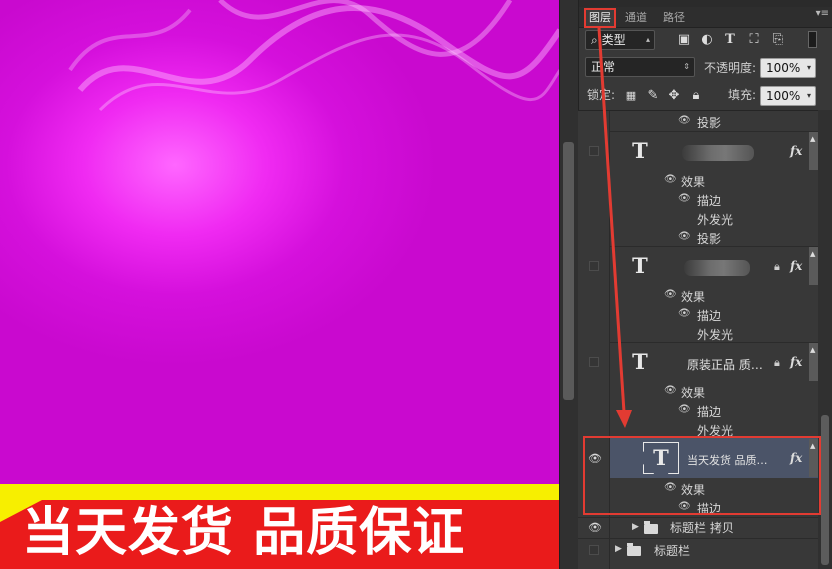 The image size is (832, 569). I want to click on text-filter-icon: T, so click(730, 40).